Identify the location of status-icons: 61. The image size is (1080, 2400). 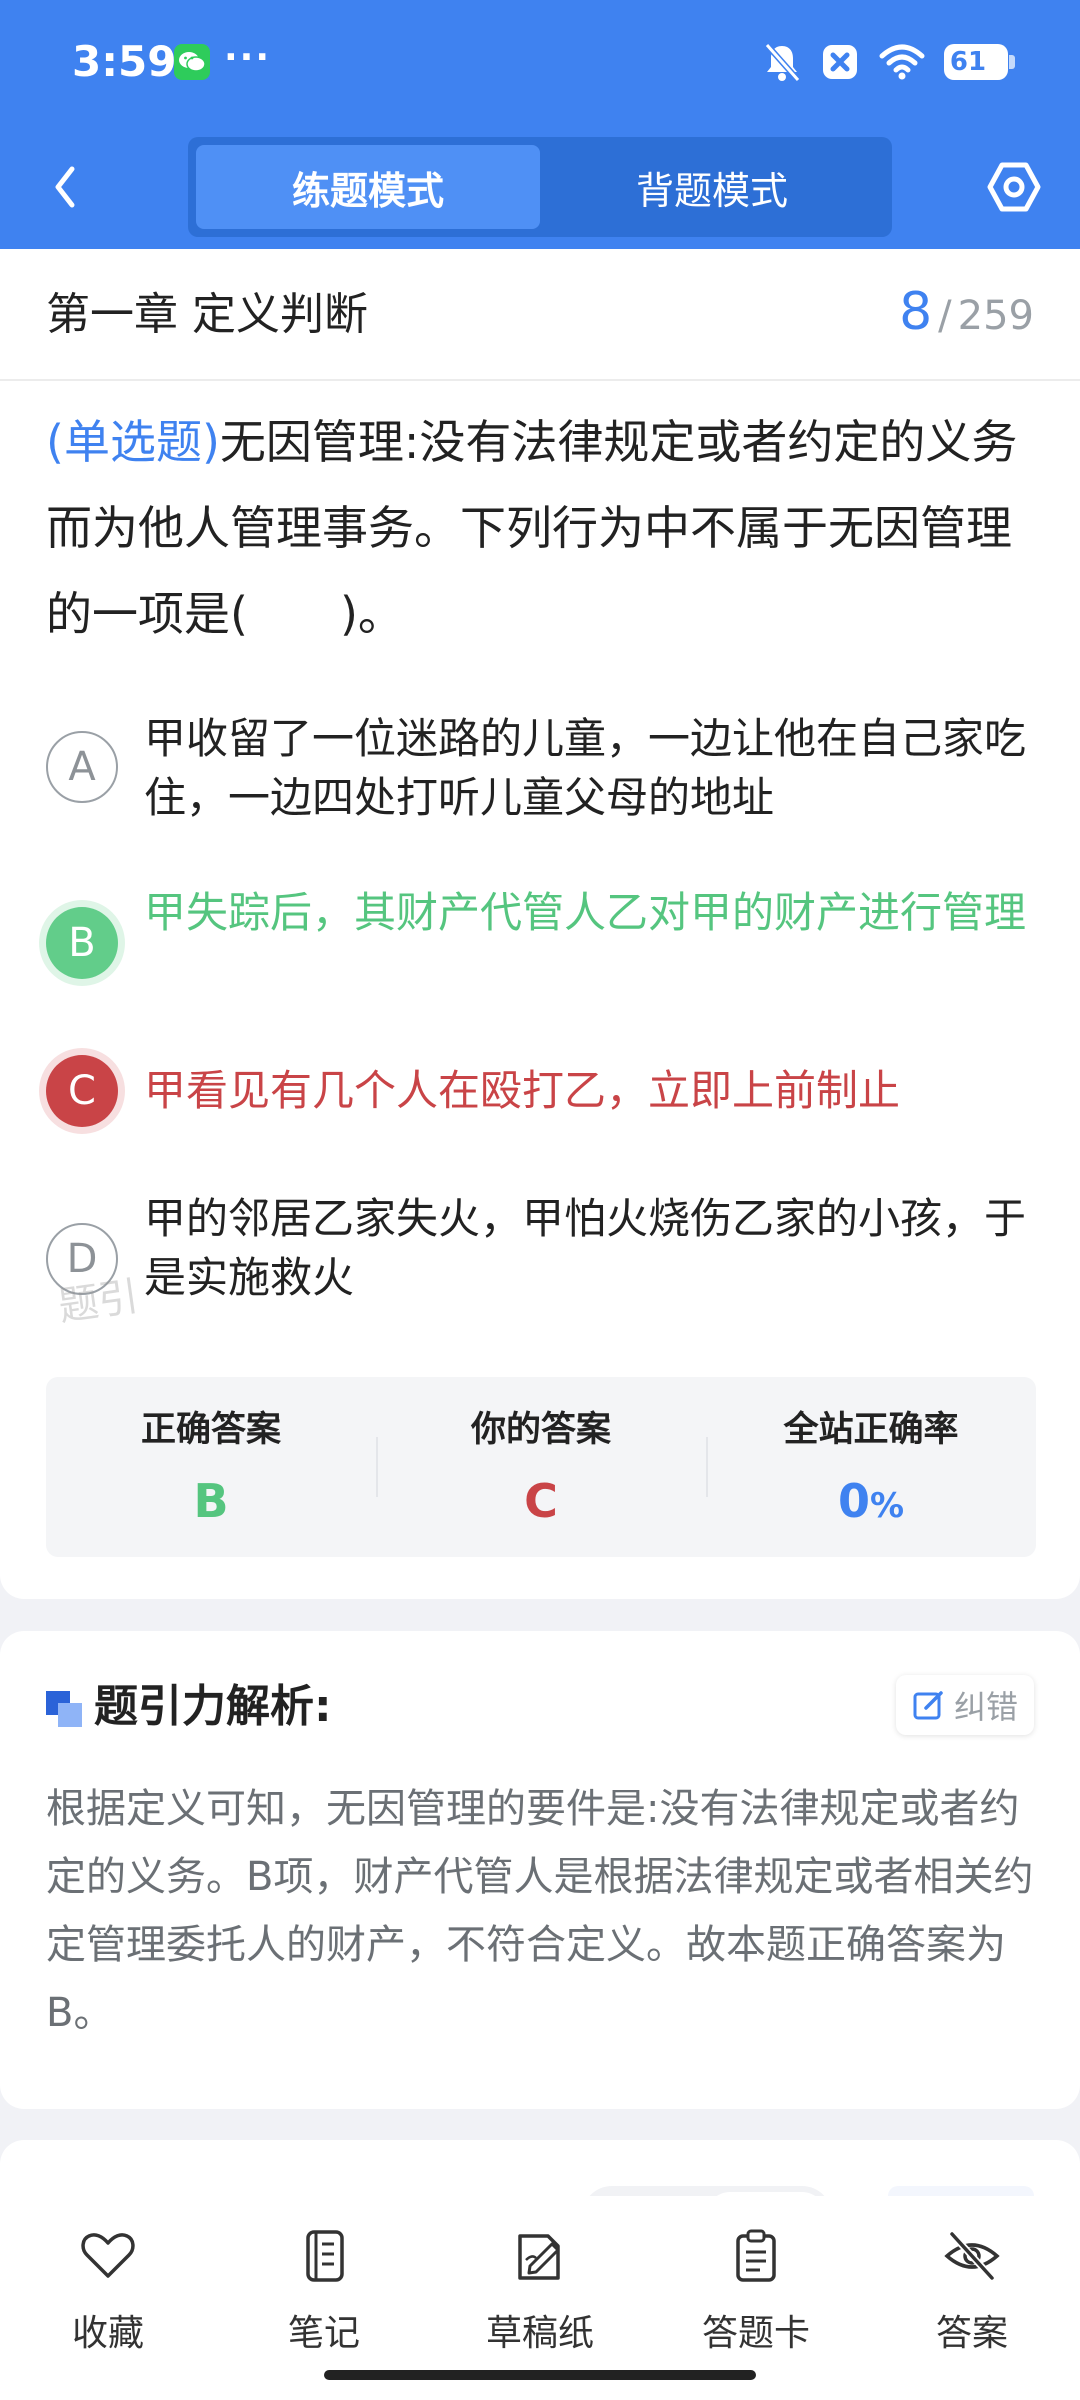
(888, 62).